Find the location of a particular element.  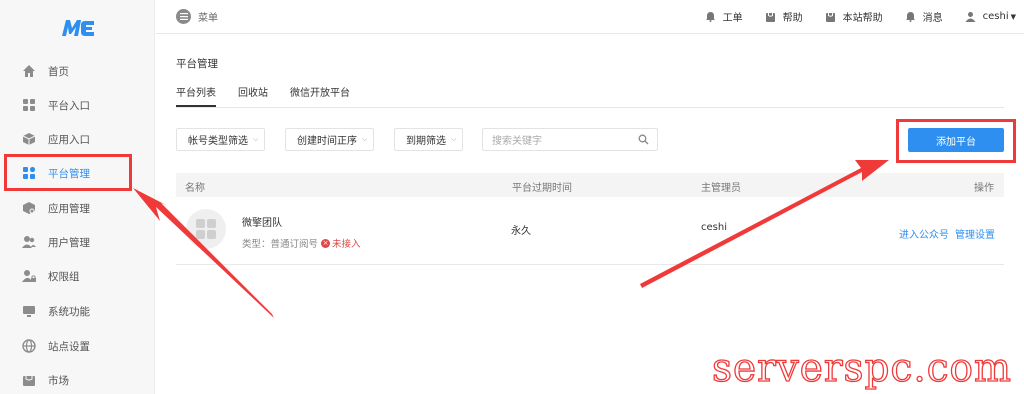

account-name: 微擎团队 is located at coordinates (262, 223).